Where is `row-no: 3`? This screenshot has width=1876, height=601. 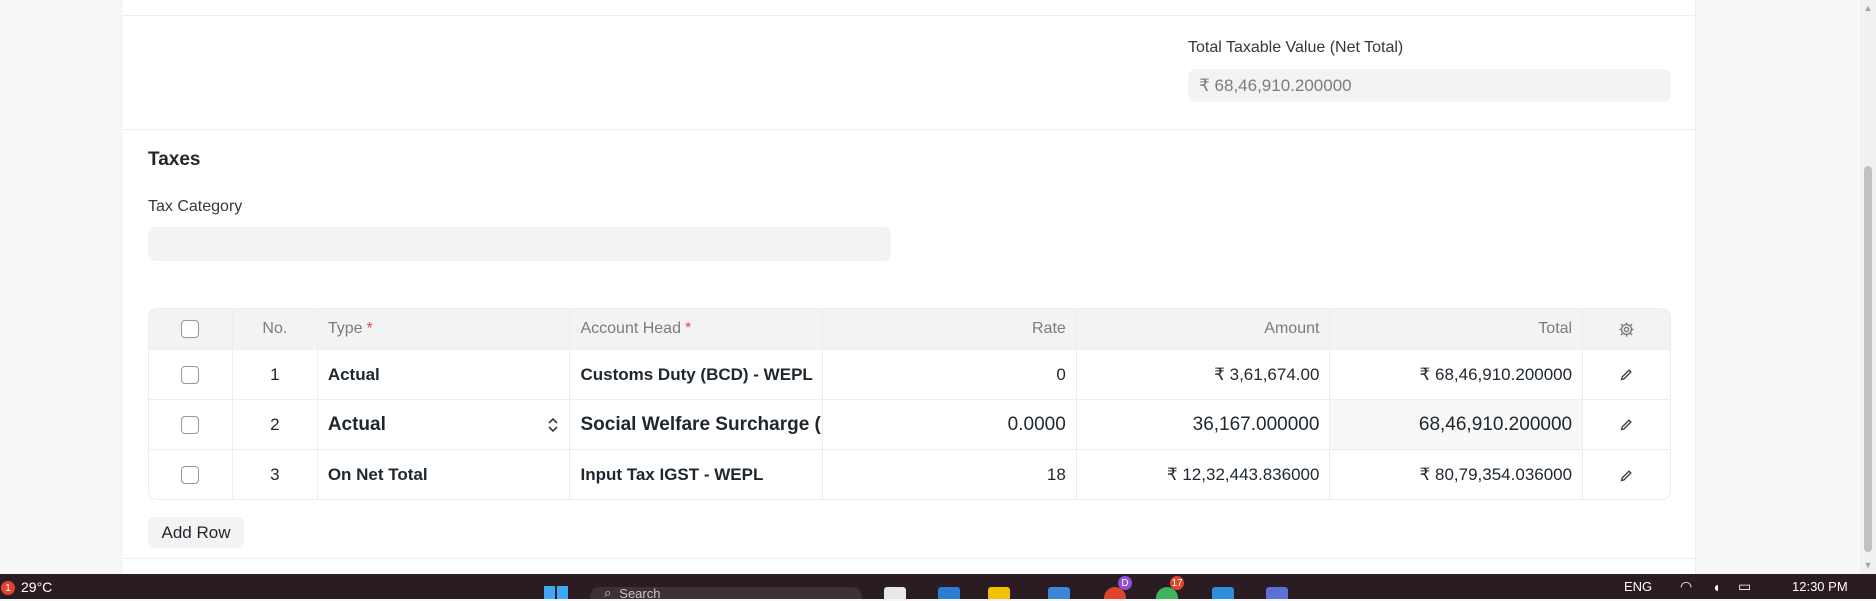
row-no: 3 is located at coordinates (275, 474).